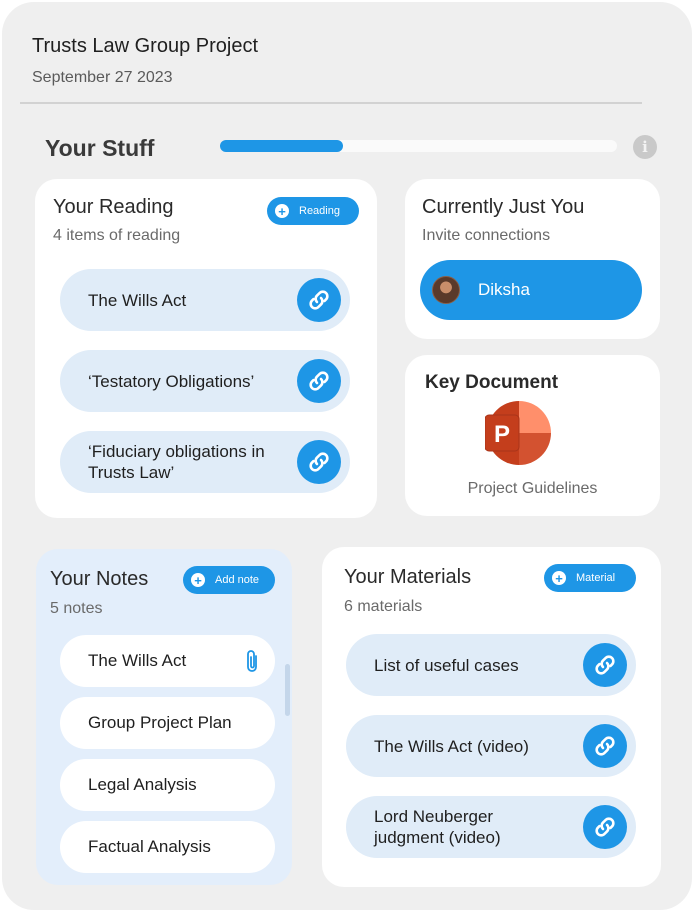 The height and width of the screenshot is (912, 694). Describe the element at coordinates (117, 235) in the screenshot. I see `reading-count: 4 items of reading` at that location.